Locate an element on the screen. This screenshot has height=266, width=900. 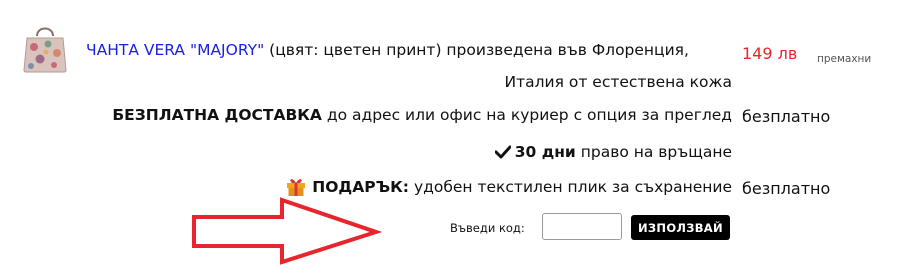
gift-price: безплатно is located at coordinates (786, 188).